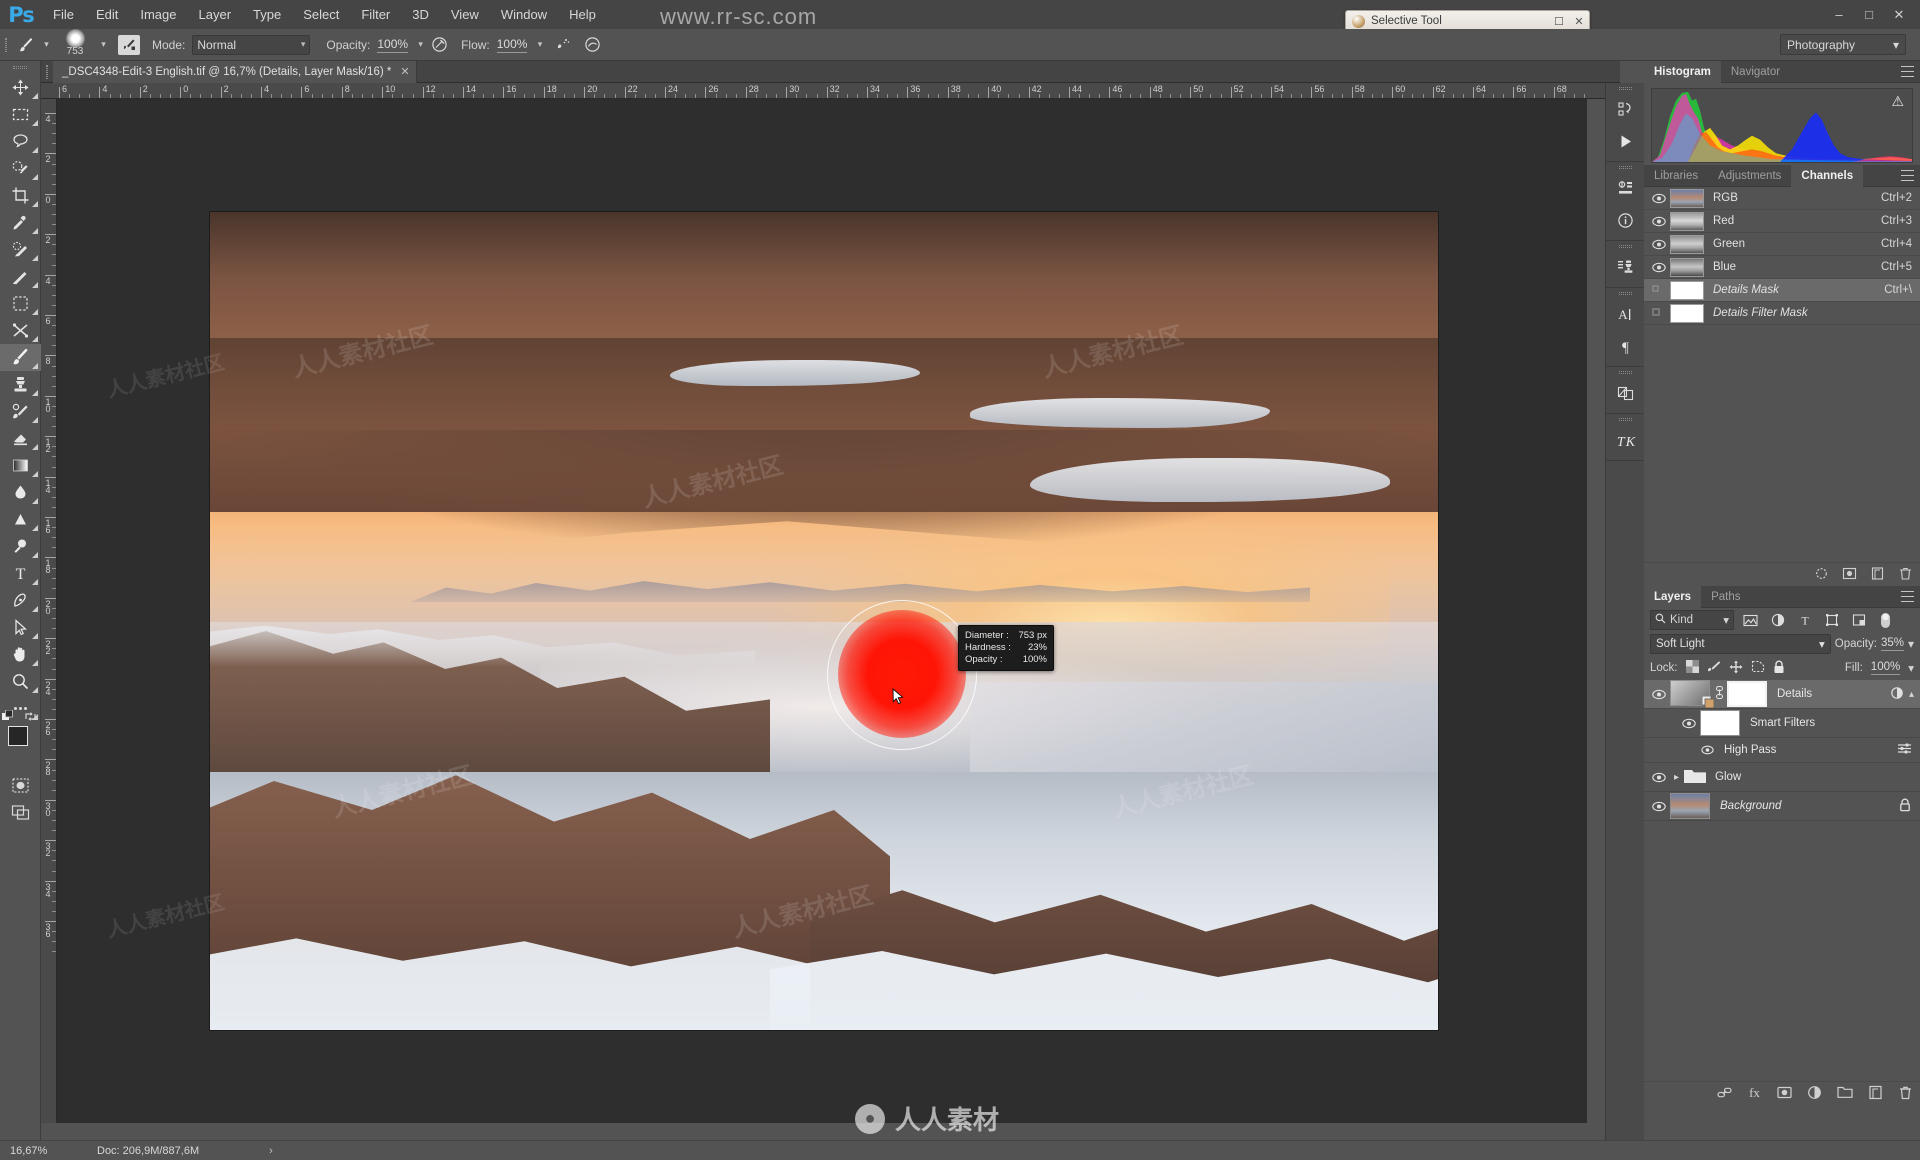  What do you see at coordinates (1782, 694) in the screenshot?
I see `layer-row-details: Details ▴` at bounding box center [1782, 694].